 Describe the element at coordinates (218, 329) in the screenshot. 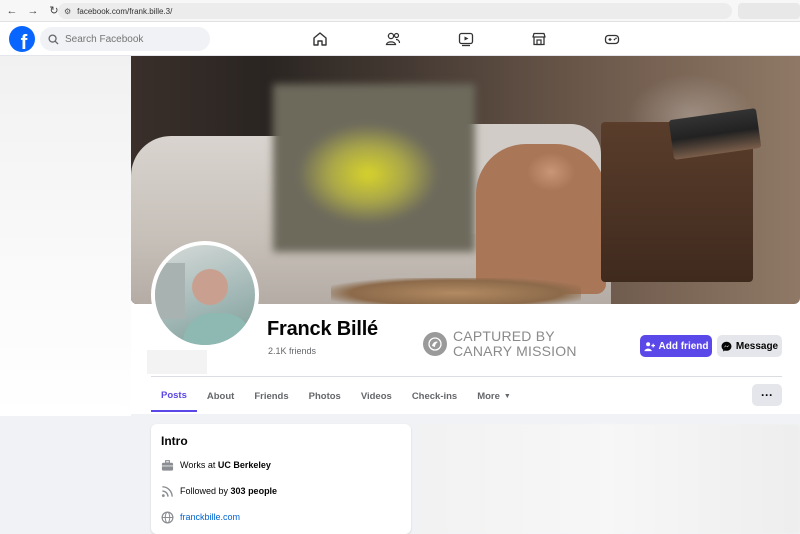

I see `avatar-shirt` at that location.